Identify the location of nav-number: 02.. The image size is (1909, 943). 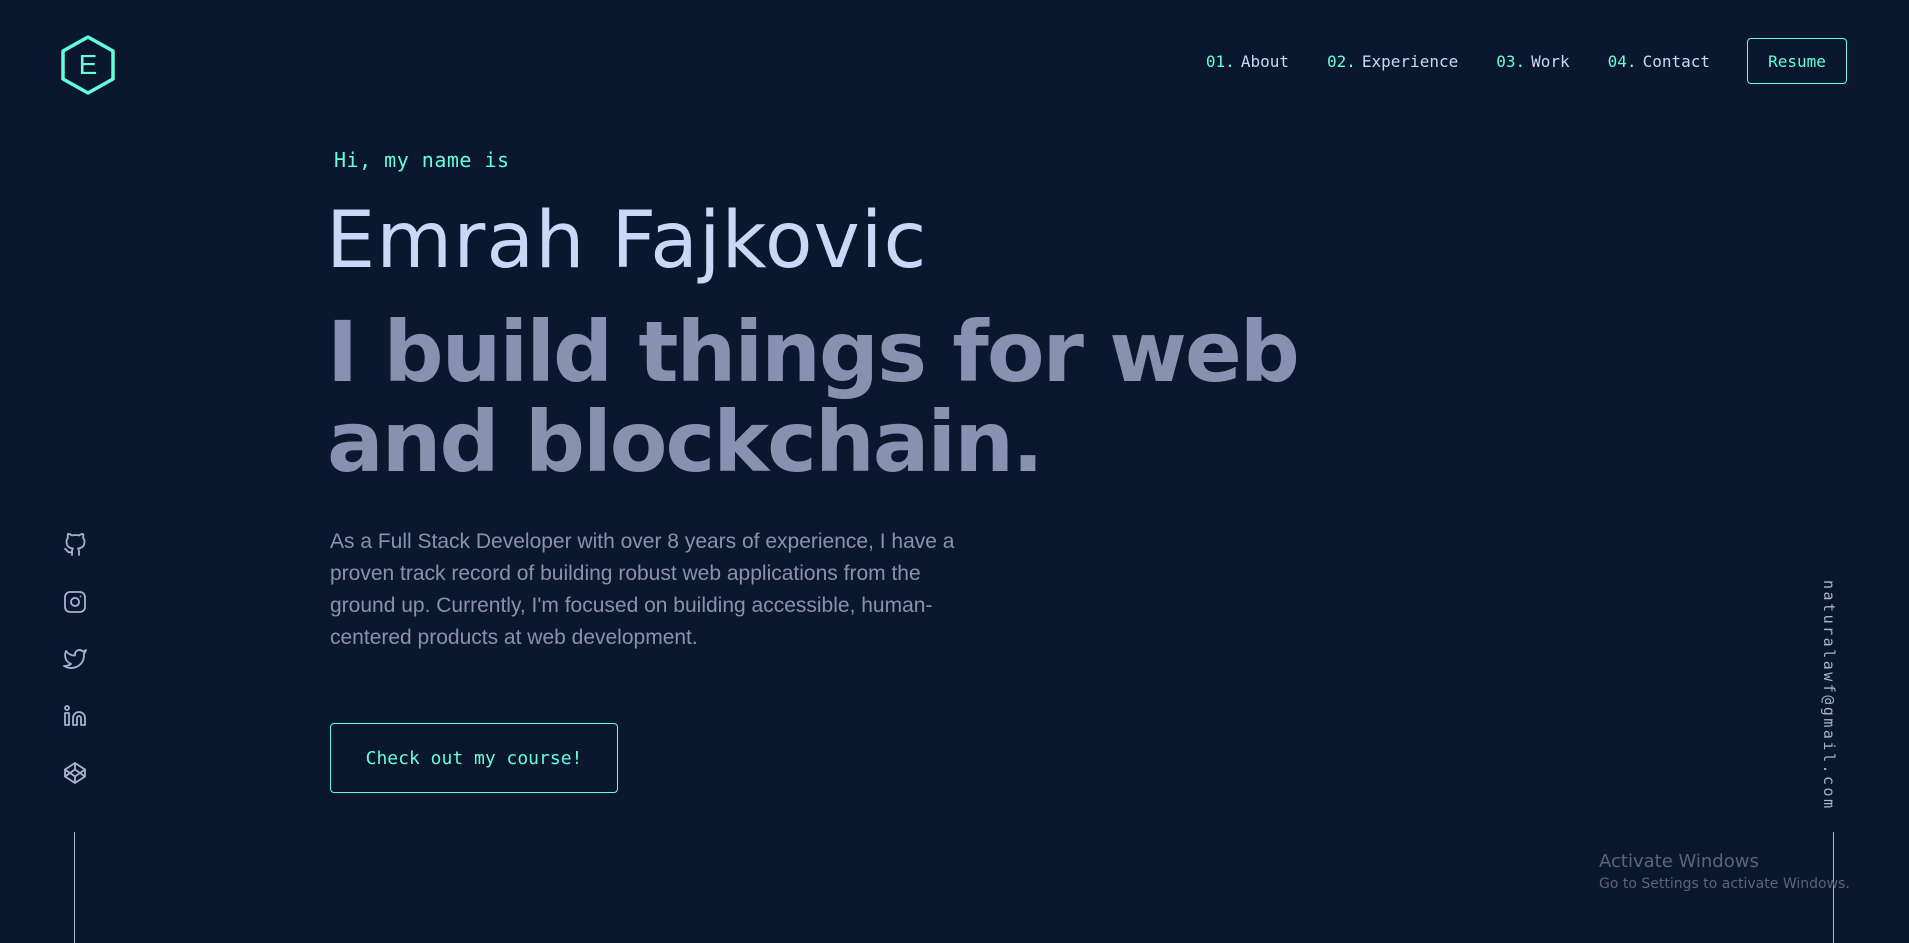
(1341, 61).